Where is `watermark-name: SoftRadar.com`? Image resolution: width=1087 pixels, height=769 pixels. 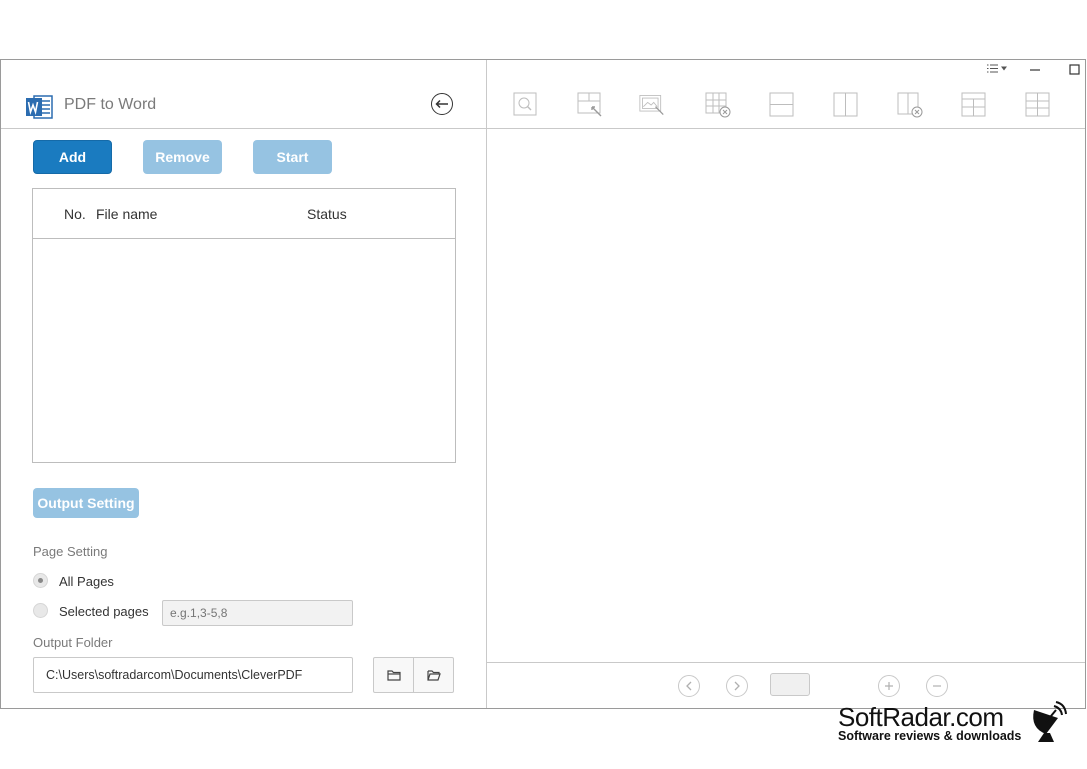 watermark-name: SoftRadar.com is located at coordinates (921, 717).